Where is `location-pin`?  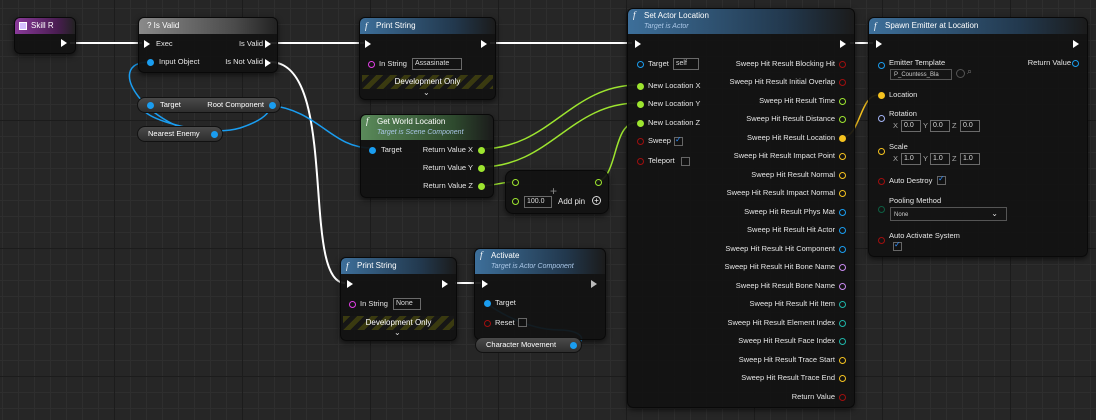
location-pin is located at coordinates (881, 95).